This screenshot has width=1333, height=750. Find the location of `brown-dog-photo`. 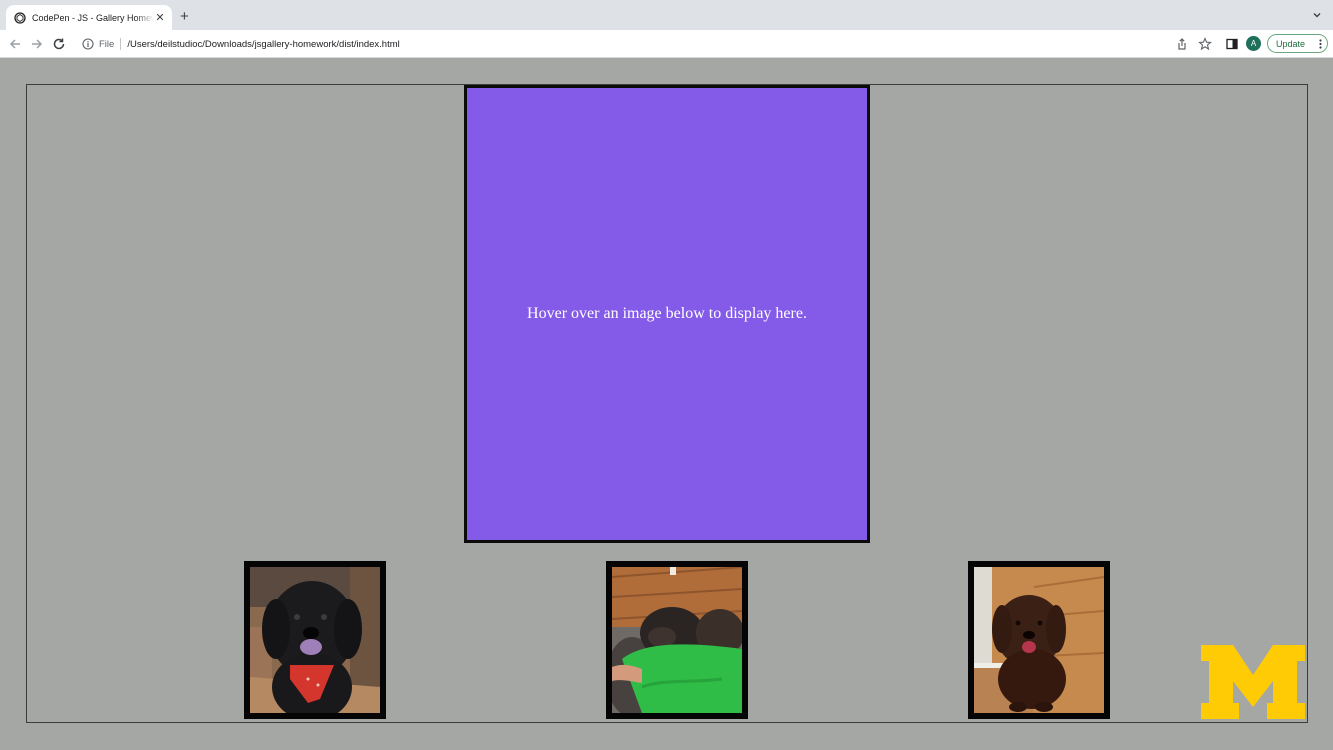

brown-dog-photo is located at coordinates (1039, 640).